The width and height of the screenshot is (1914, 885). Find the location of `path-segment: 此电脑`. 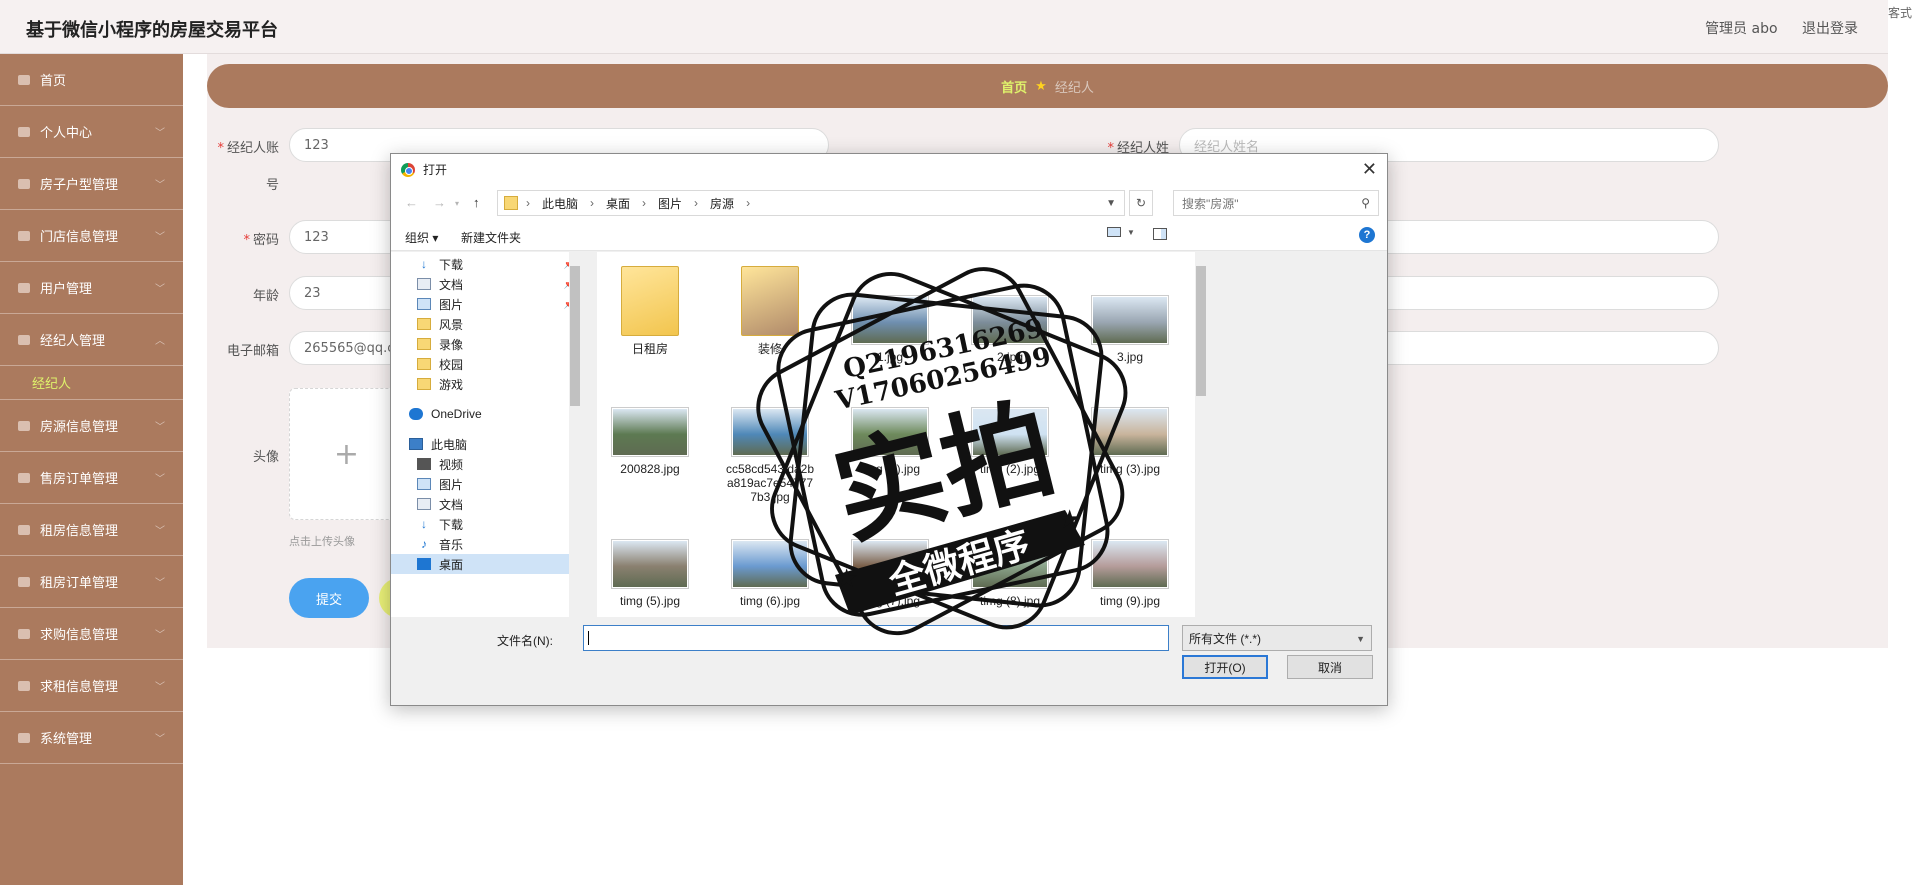

path-segment: 此电脑 is located at coordinates (560, 203).